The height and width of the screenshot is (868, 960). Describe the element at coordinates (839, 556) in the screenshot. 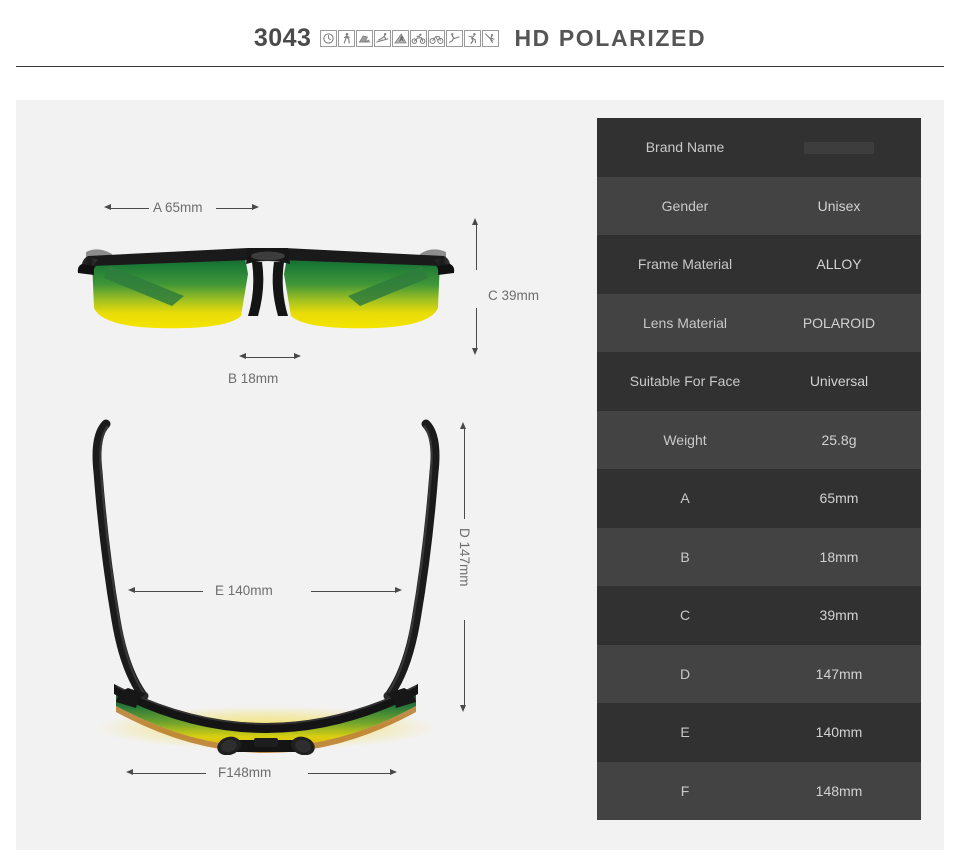

I see `spec-value: 18mm` at that location.